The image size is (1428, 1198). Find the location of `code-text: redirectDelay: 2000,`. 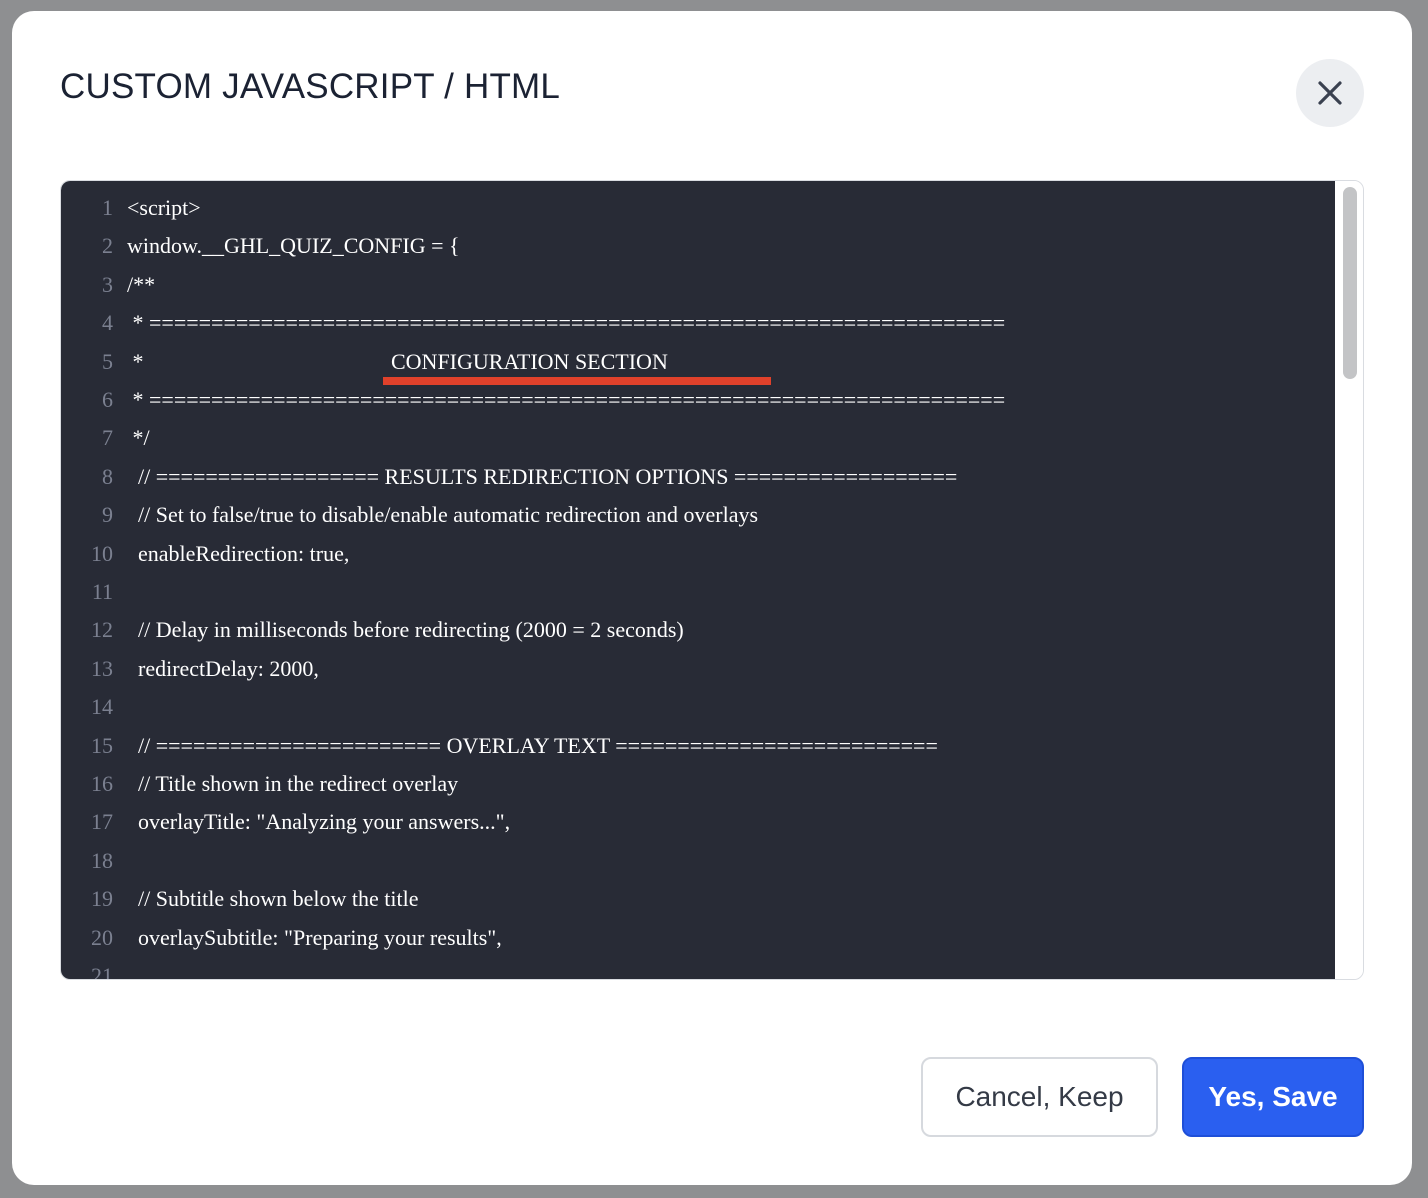

code-text: redirectDelay: 2000, is located at coordinates (223, 668).